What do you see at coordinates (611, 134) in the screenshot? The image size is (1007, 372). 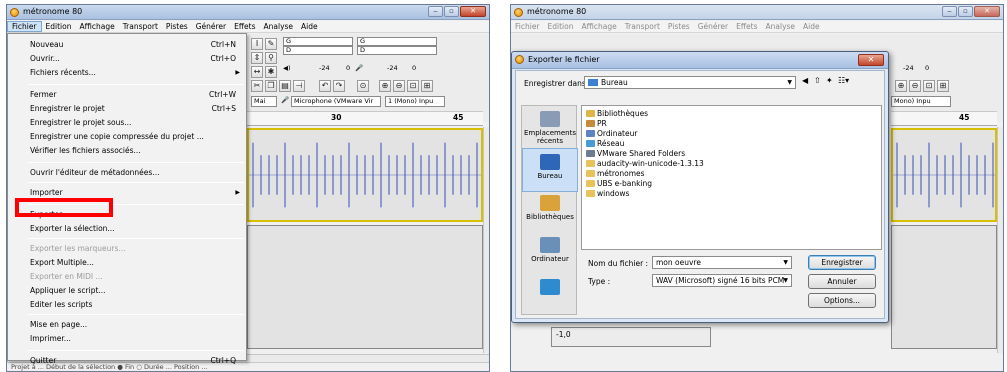 I see `file-list-item: Ordinateur` at bounding box center [611, 134].